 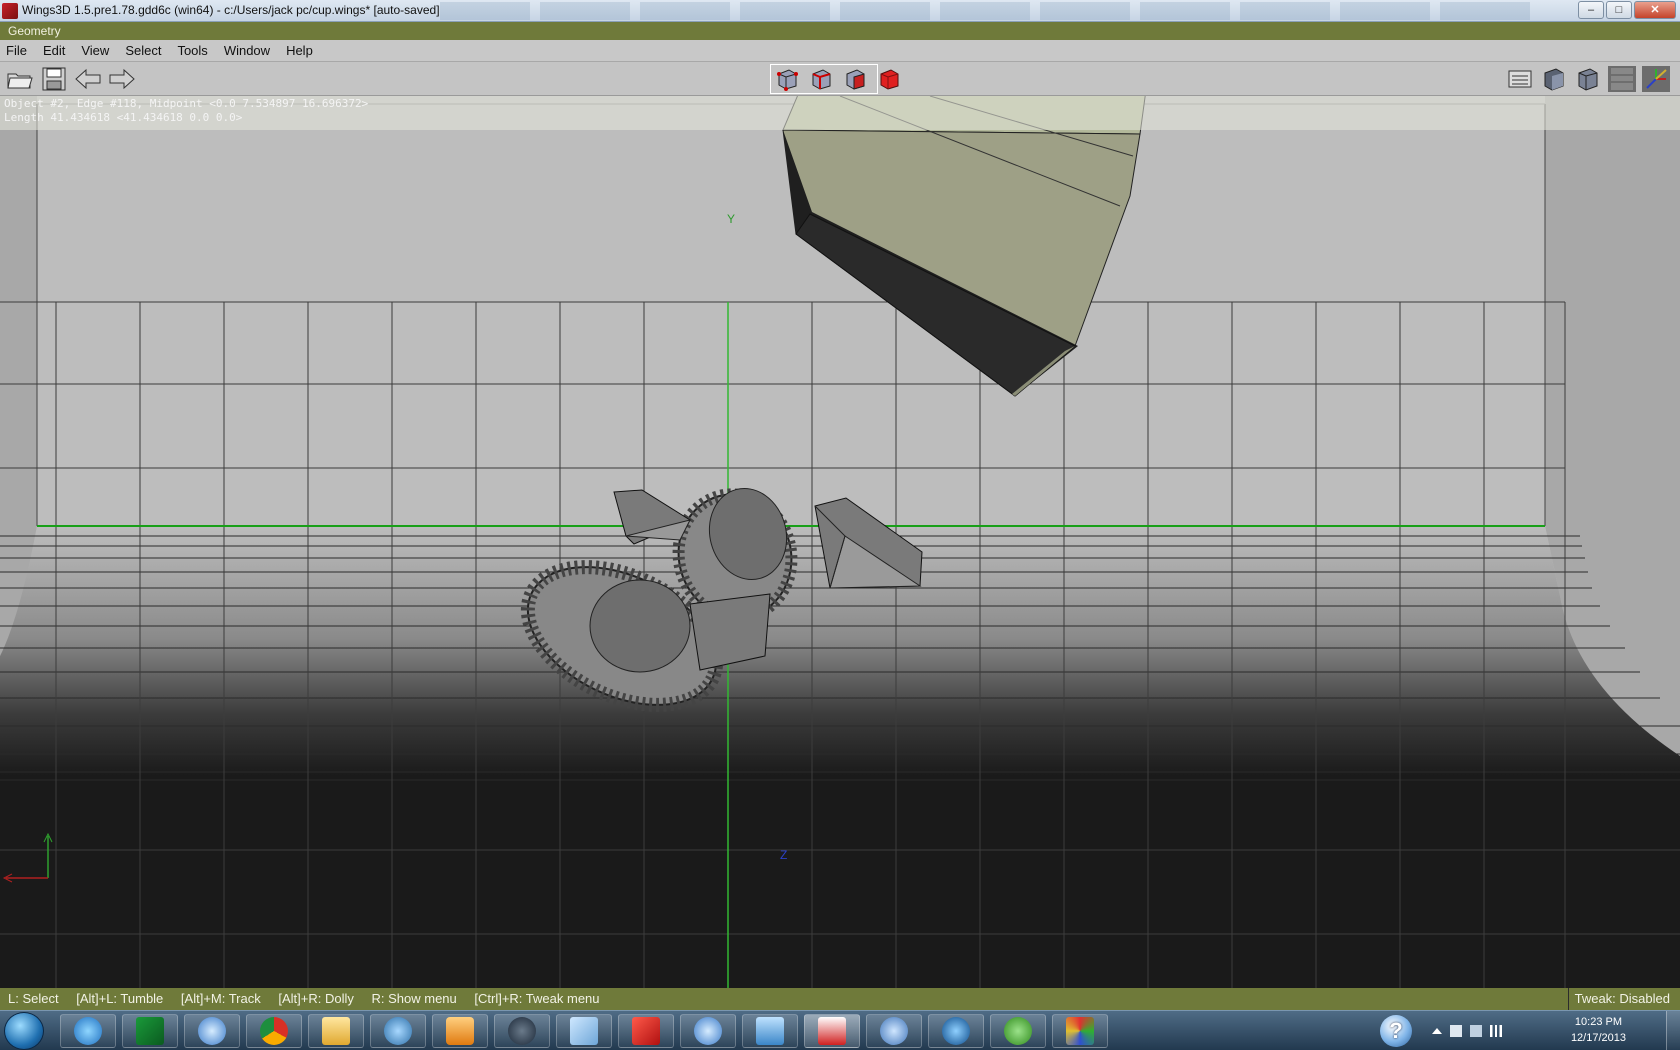 I want to click on menu-window: Window, so click(x=251, y=50).